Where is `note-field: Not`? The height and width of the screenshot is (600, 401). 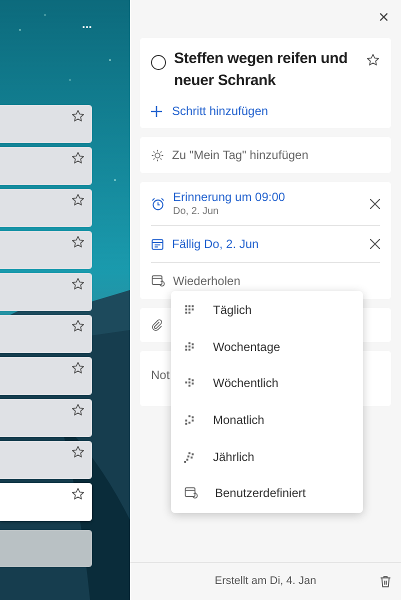
note-field: Not is located at coordinates (160, 375).